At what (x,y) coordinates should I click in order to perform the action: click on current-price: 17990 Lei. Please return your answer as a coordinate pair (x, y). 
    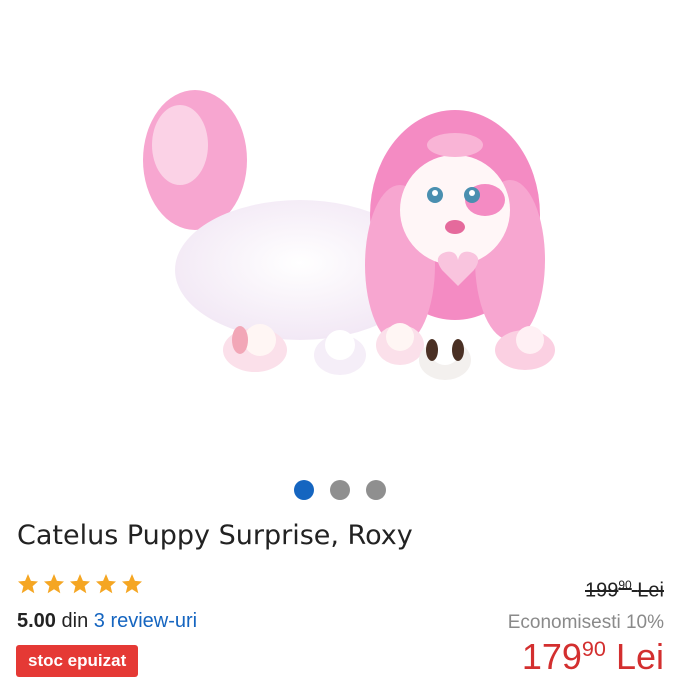
    Looking at the image, I should click on (593, 657).